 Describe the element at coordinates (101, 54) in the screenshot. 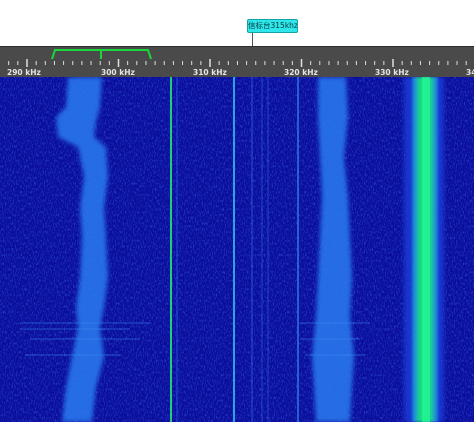

I see `bandwidth-bracket` at that location.